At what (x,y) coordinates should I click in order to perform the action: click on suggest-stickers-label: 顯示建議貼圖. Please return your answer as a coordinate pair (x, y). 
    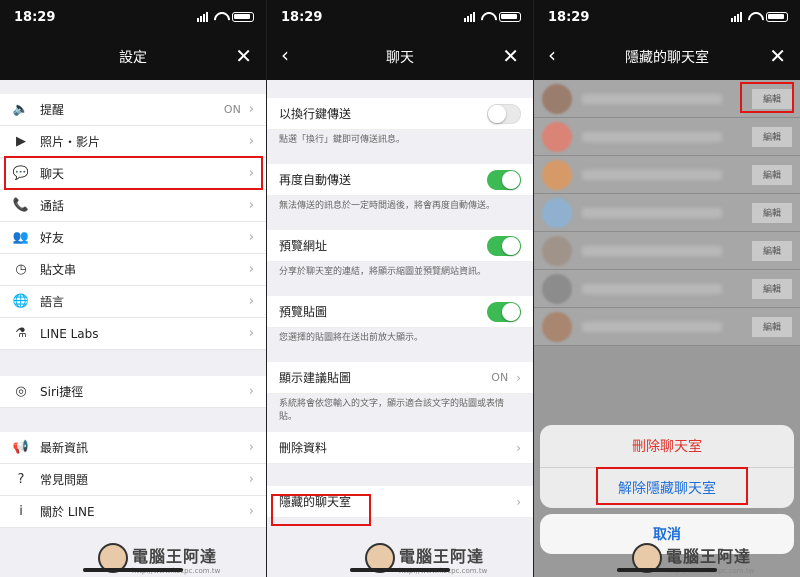
    Looking at the image, I should click on (315, 378).